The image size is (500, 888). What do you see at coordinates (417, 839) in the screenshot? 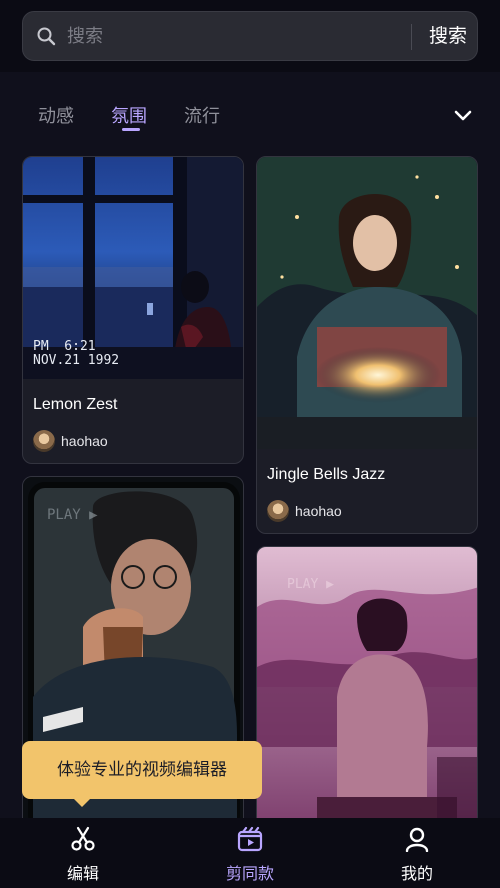
I see `profile-icon` at bounding box center [417, 839].